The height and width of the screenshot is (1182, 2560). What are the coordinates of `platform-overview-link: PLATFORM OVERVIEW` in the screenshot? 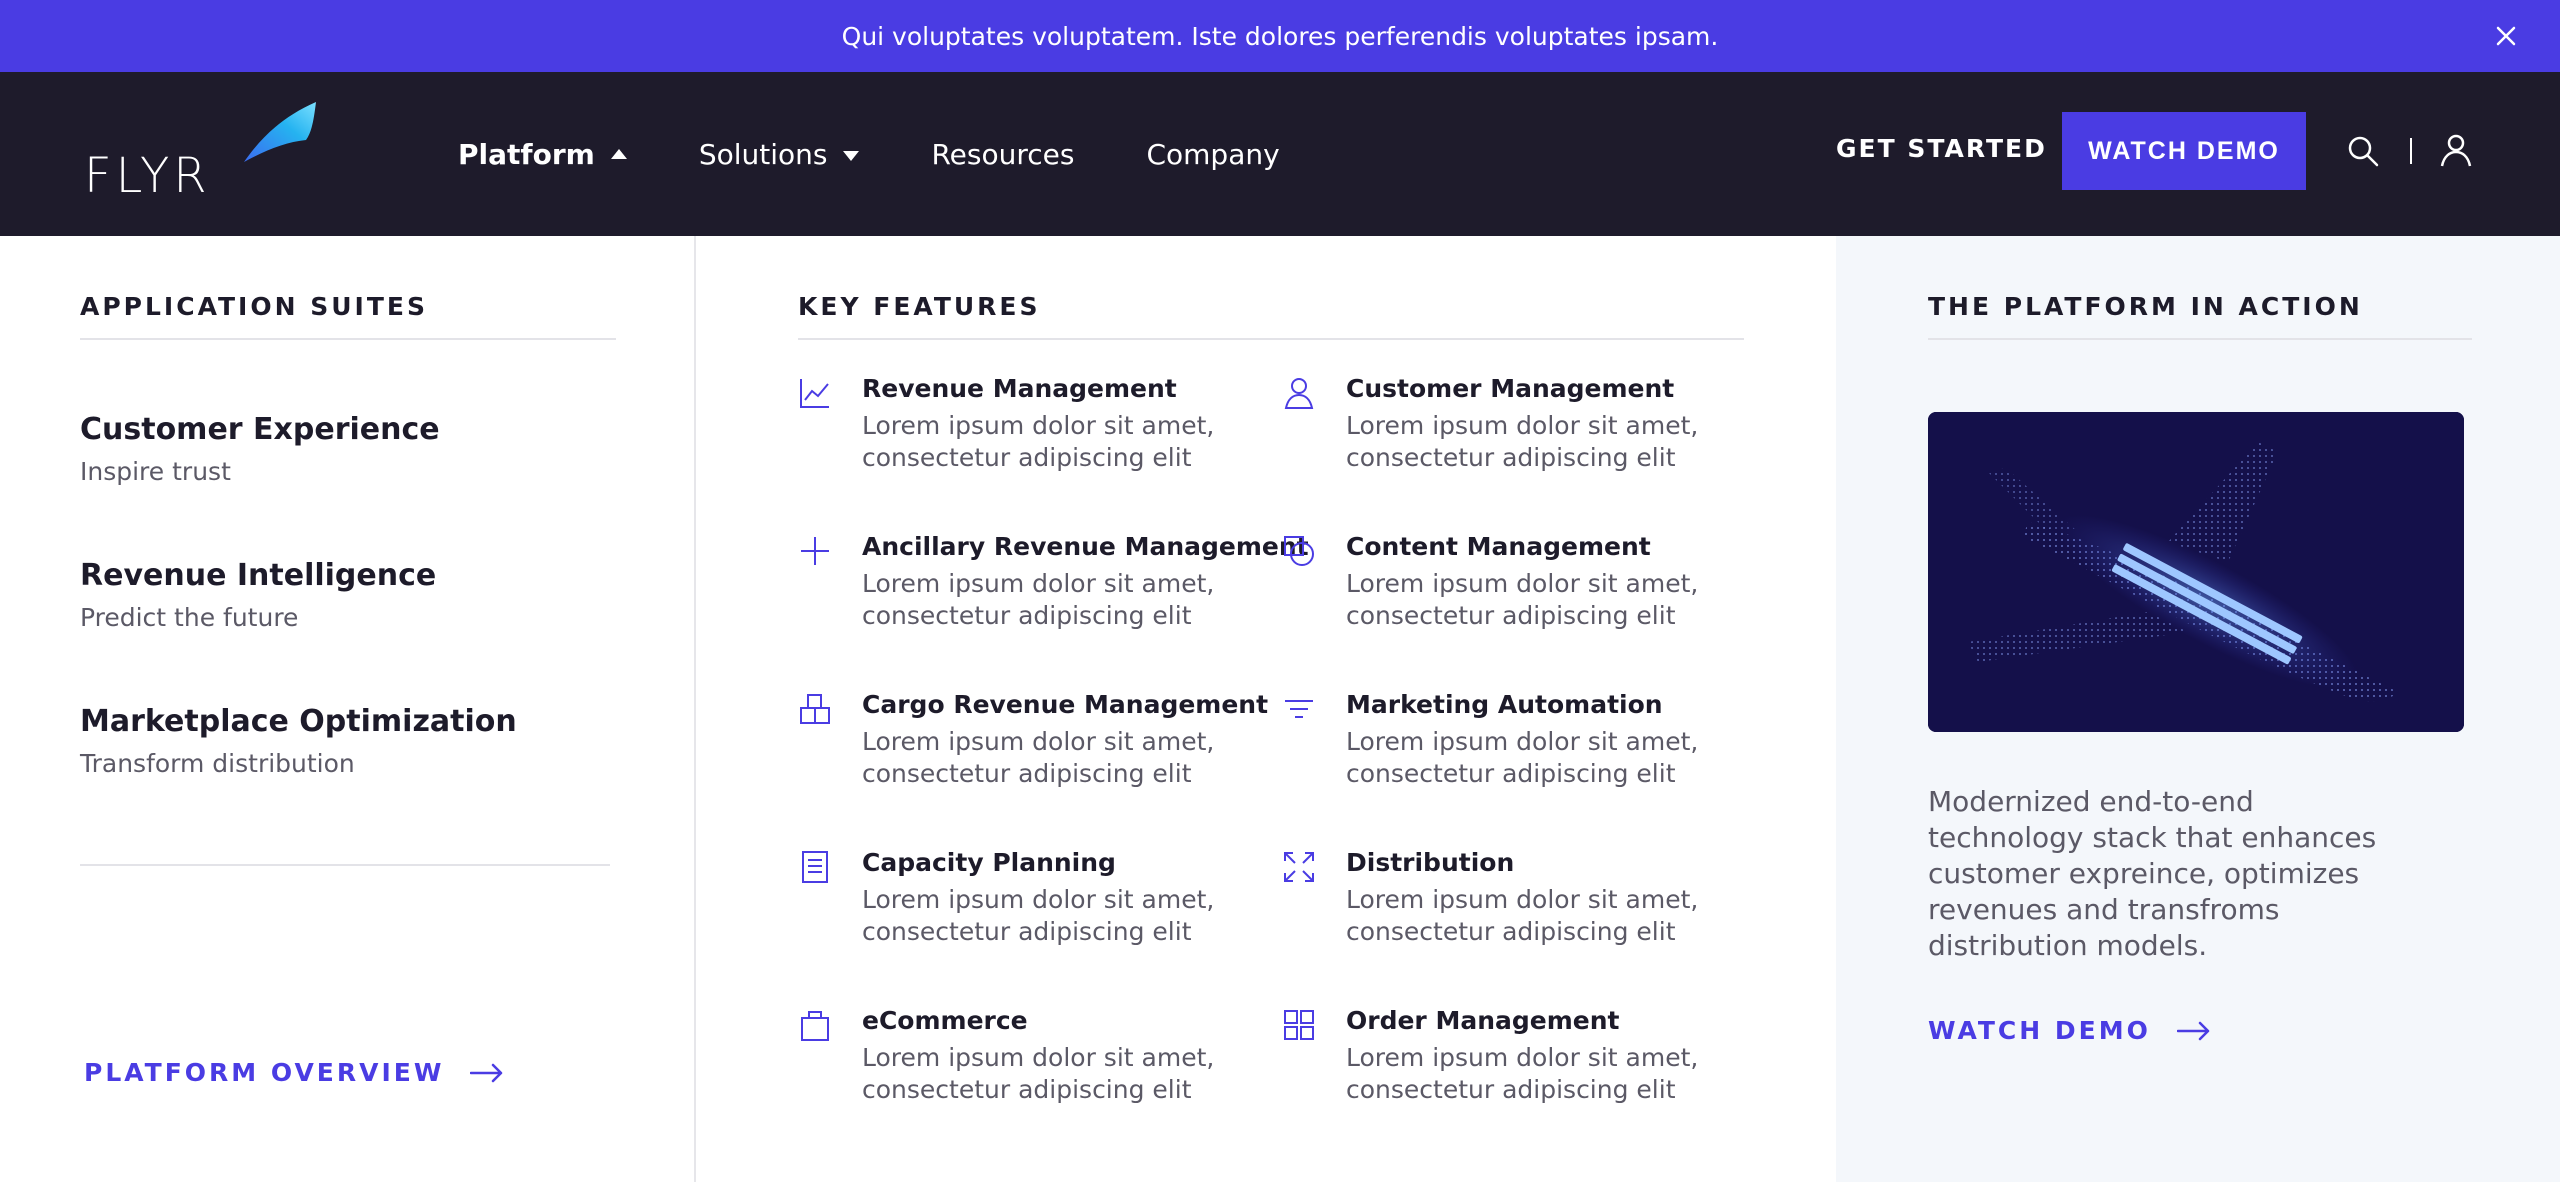 It's located at (294, 1072).